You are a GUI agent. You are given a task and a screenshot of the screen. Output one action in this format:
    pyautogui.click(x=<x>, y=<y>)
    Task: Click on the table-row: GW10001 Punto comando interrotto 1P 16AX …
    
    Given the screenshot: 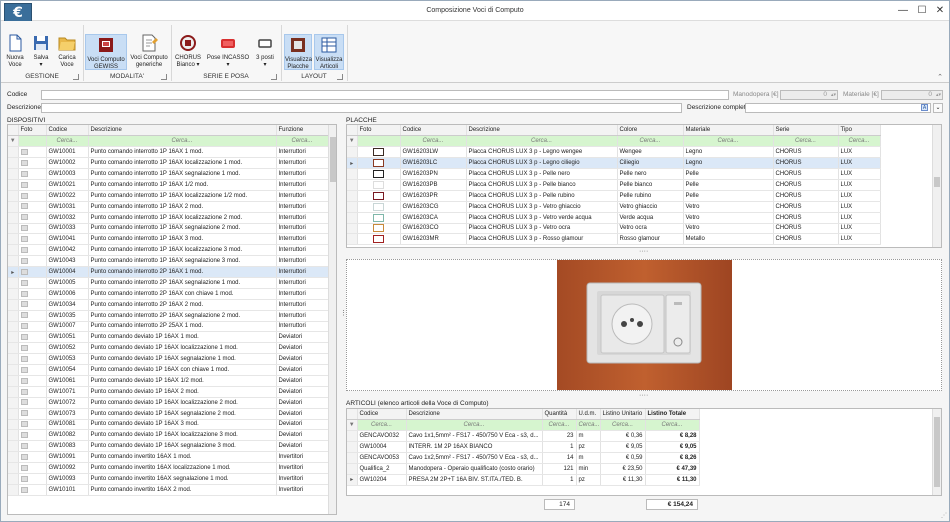 What is the action you would take?
    pyautogui.click(x=168, y=152)
    